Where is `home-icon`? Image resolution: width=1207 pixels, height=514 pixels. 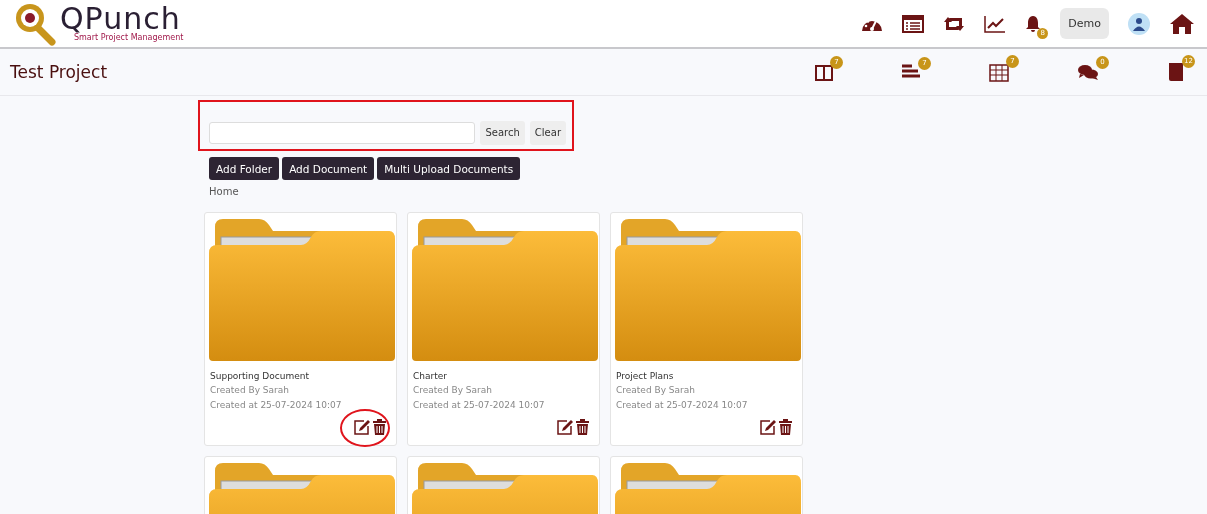 home-icon is located at coordinates (1182, 23).